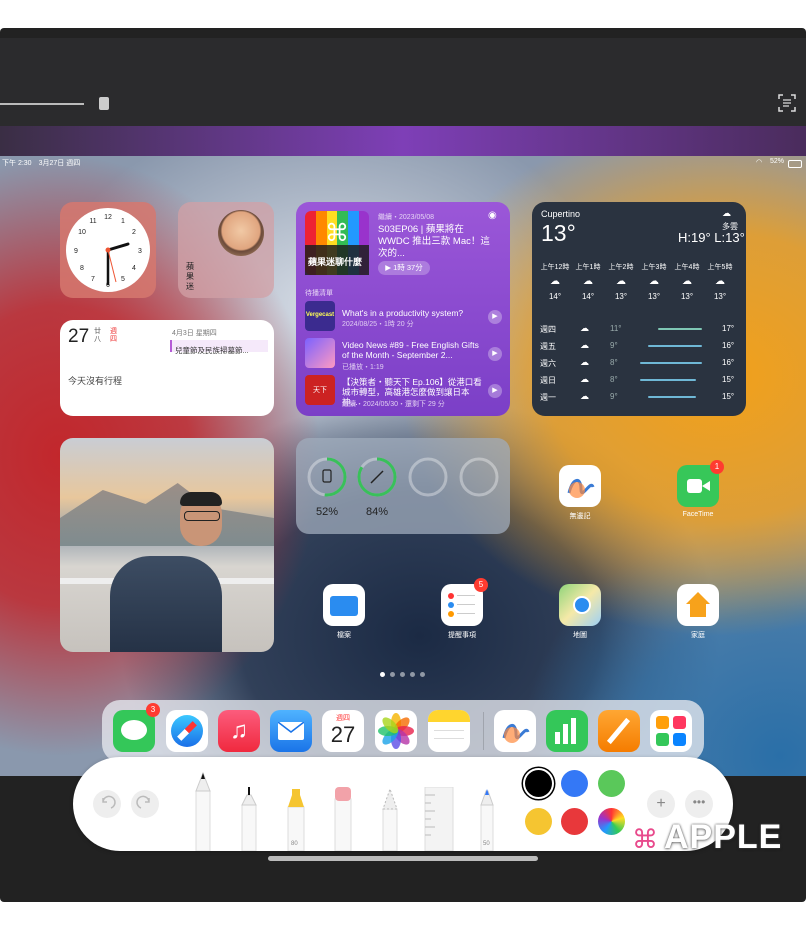 This screenshot has height=933, width=806. Describe the element at coordinates (795, 164) in the screenshot. I see `battery-icon` at that location.